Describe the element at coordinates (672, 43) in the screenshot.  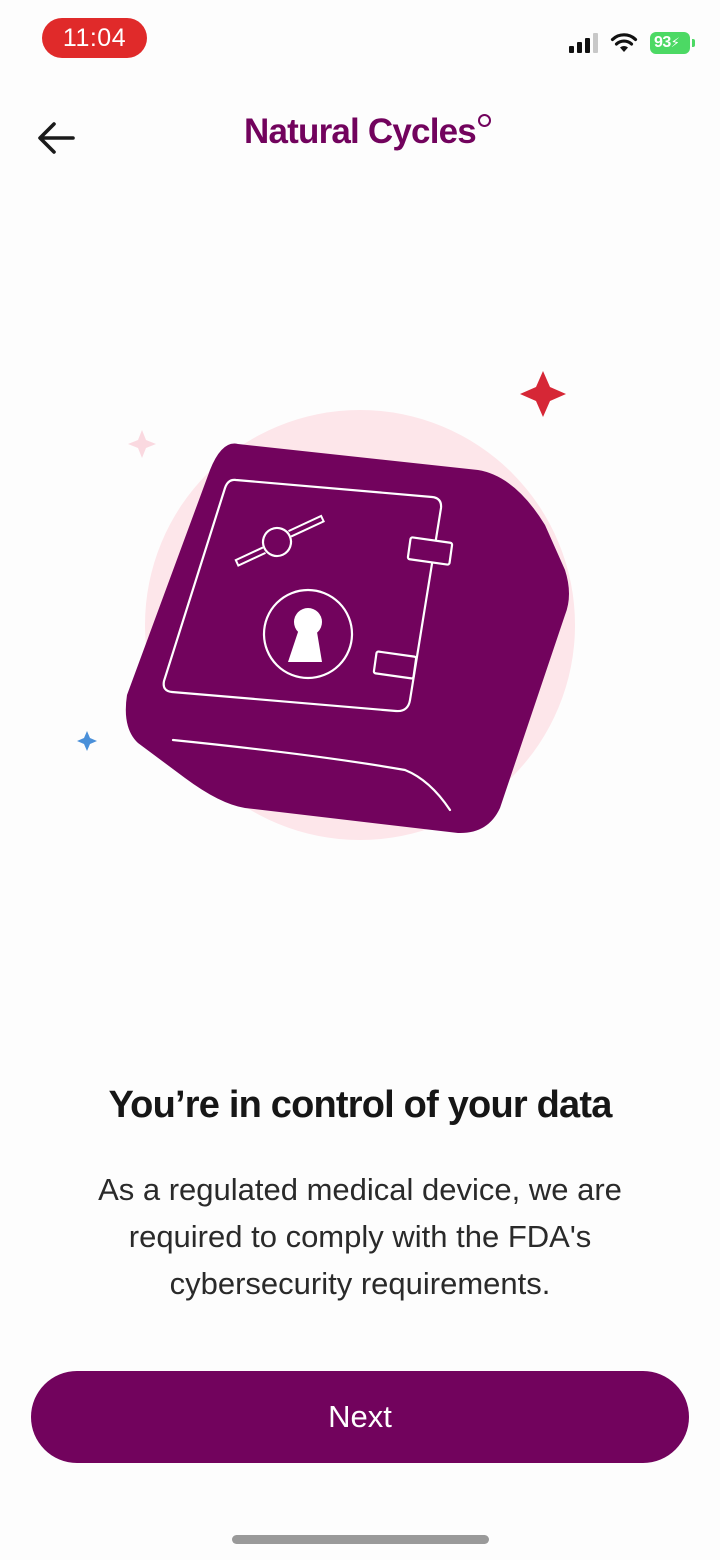
I see `battery-charging-icon: 93⚡` at that location.